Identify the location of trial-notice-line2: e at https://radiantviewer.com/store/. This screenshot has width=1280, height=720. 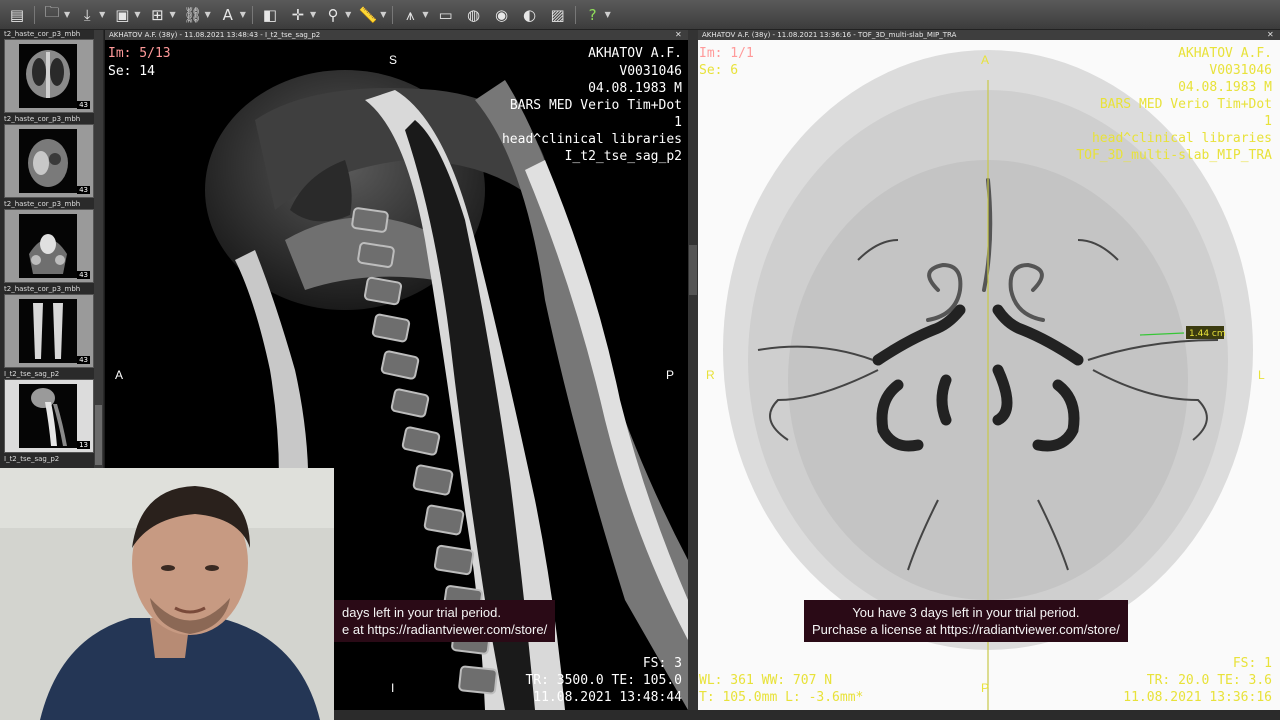
(444, 629).